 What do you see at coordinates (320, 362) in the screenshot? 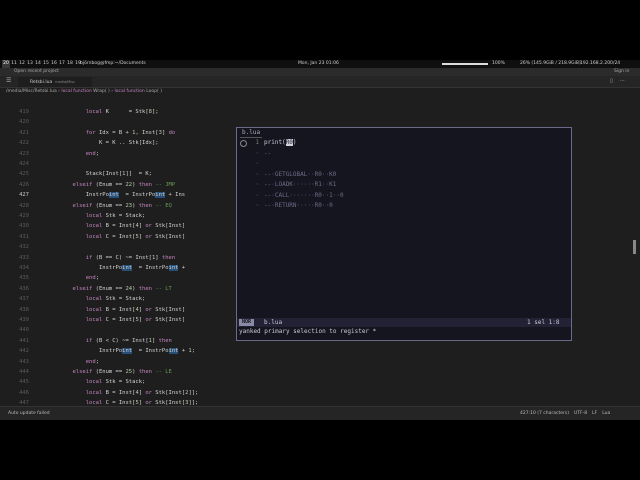
I see `code-line: 443 end;` at bounding box center [320, 362].